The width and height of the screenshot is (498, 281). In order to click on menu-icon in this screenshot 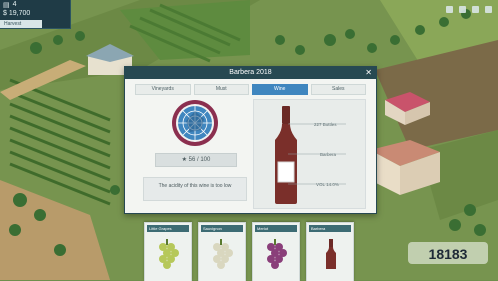, I will do `click(449, 9)`.